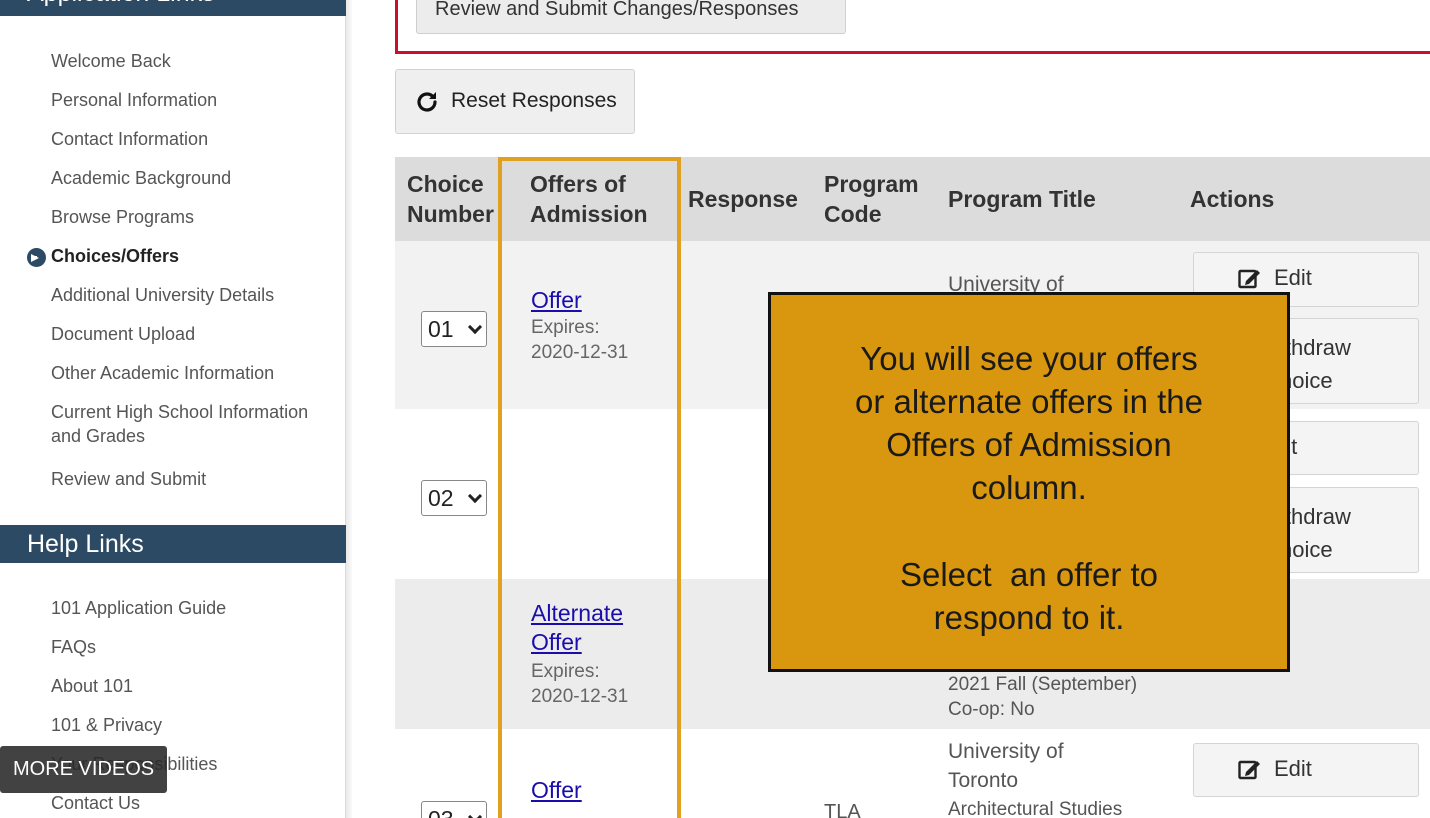 The height and width of the screenshot is (818, 1430). Describe the element at coordinates (196, 334) in the screenshot. I see `nav-document-upload: Document Upload` at that location.